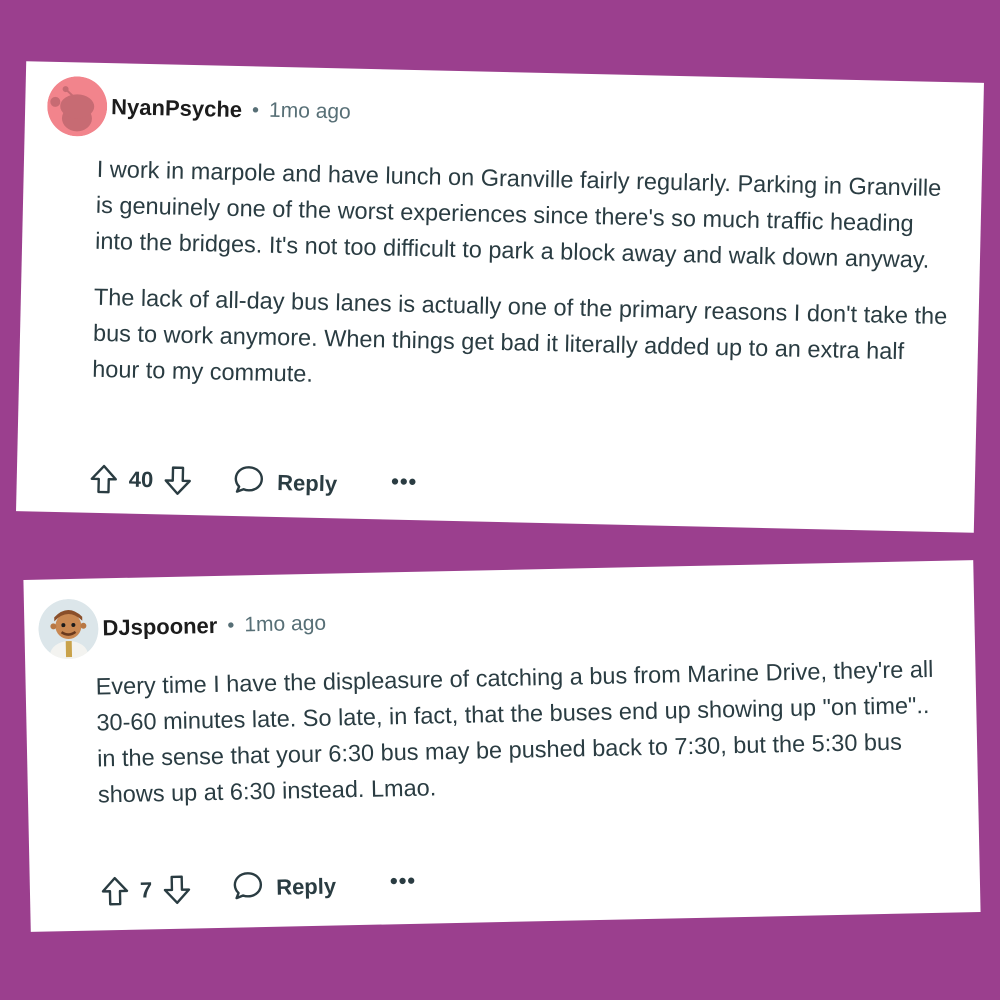  Describe the element at coordinates (141, 479) in the screenshot. I see `vote-score: 40` at that location.